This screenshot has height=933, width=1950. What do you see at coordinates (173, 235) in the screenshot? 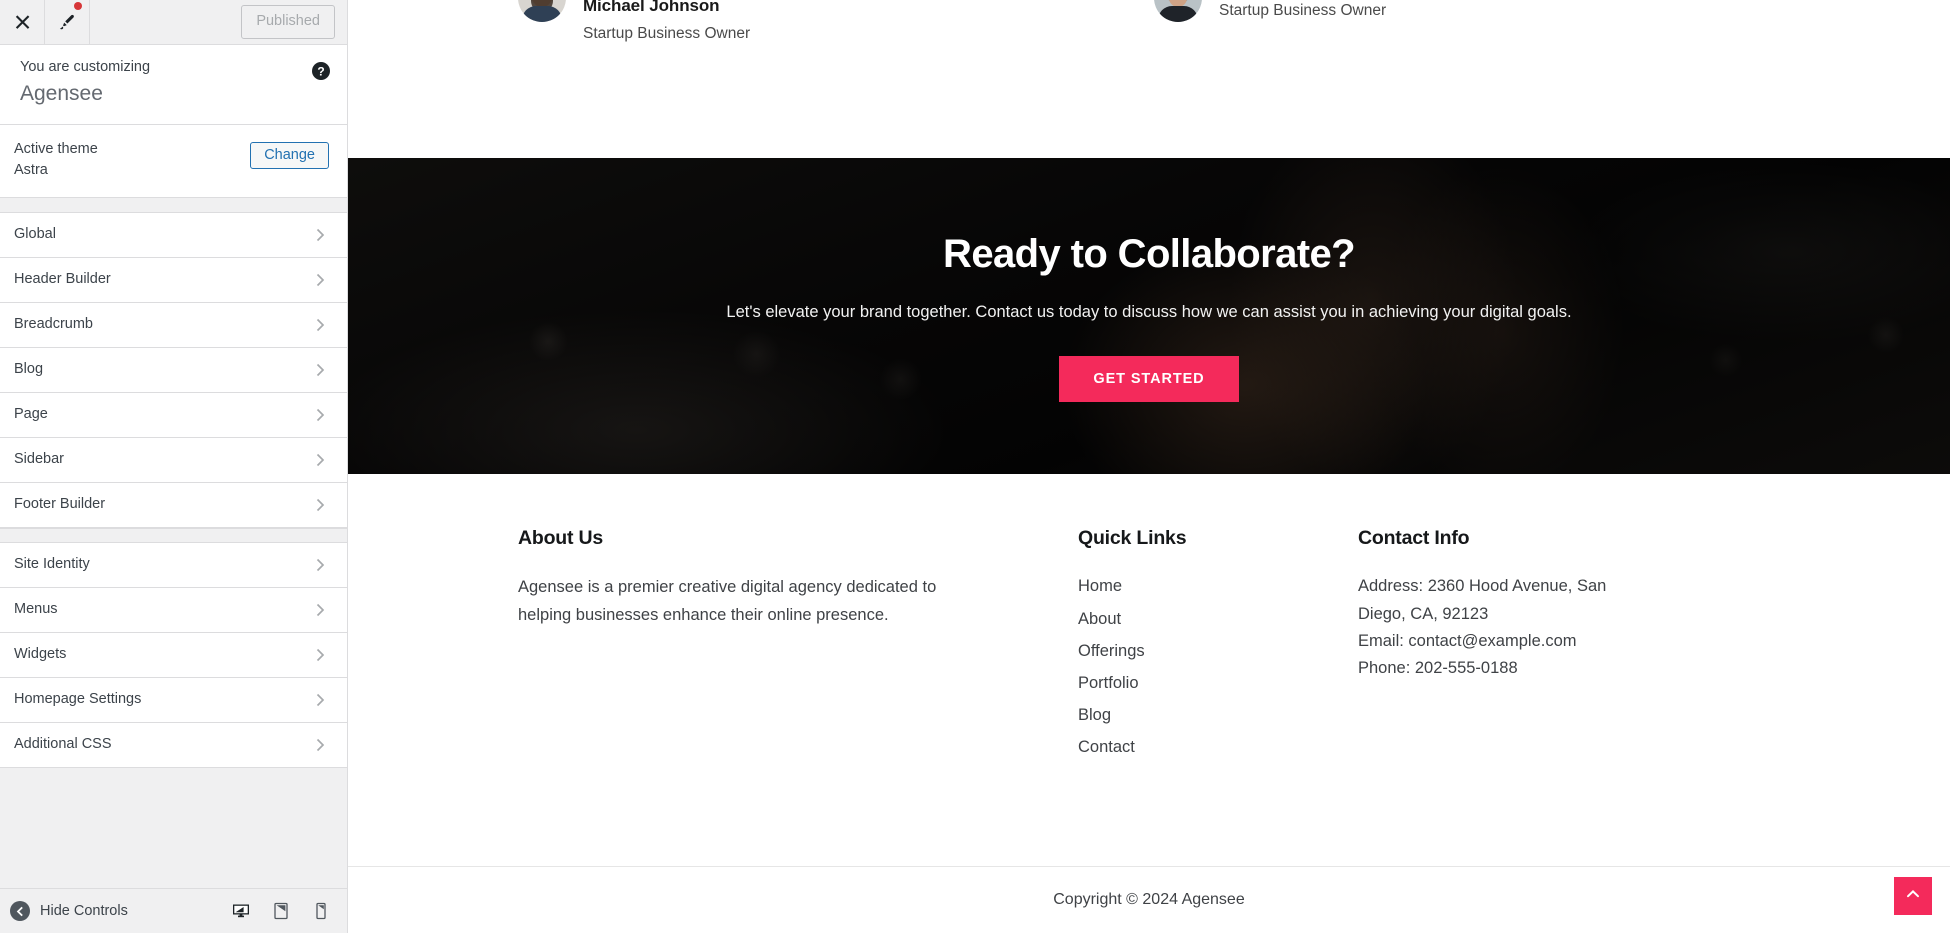
I see `sidebar-item-global: Global` at bounding box center [173, 235].